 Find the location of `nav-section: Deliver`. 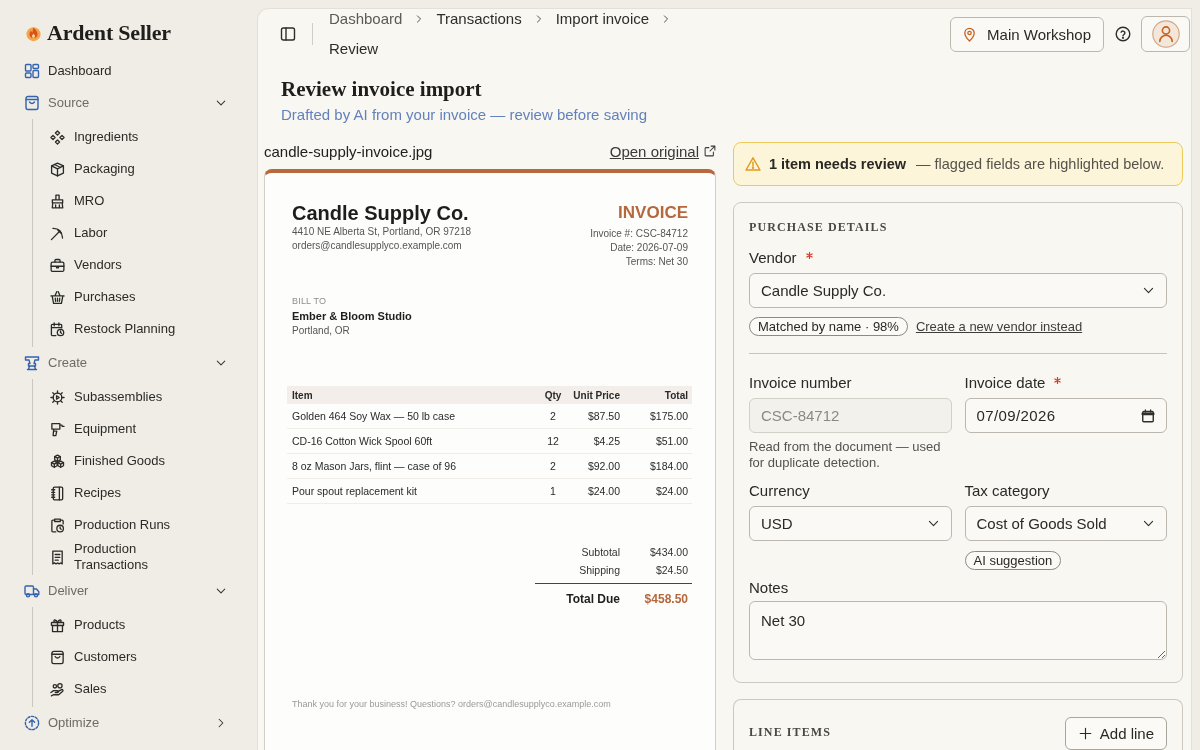

nav-section: Deliver is located at coordinates (125, 591).